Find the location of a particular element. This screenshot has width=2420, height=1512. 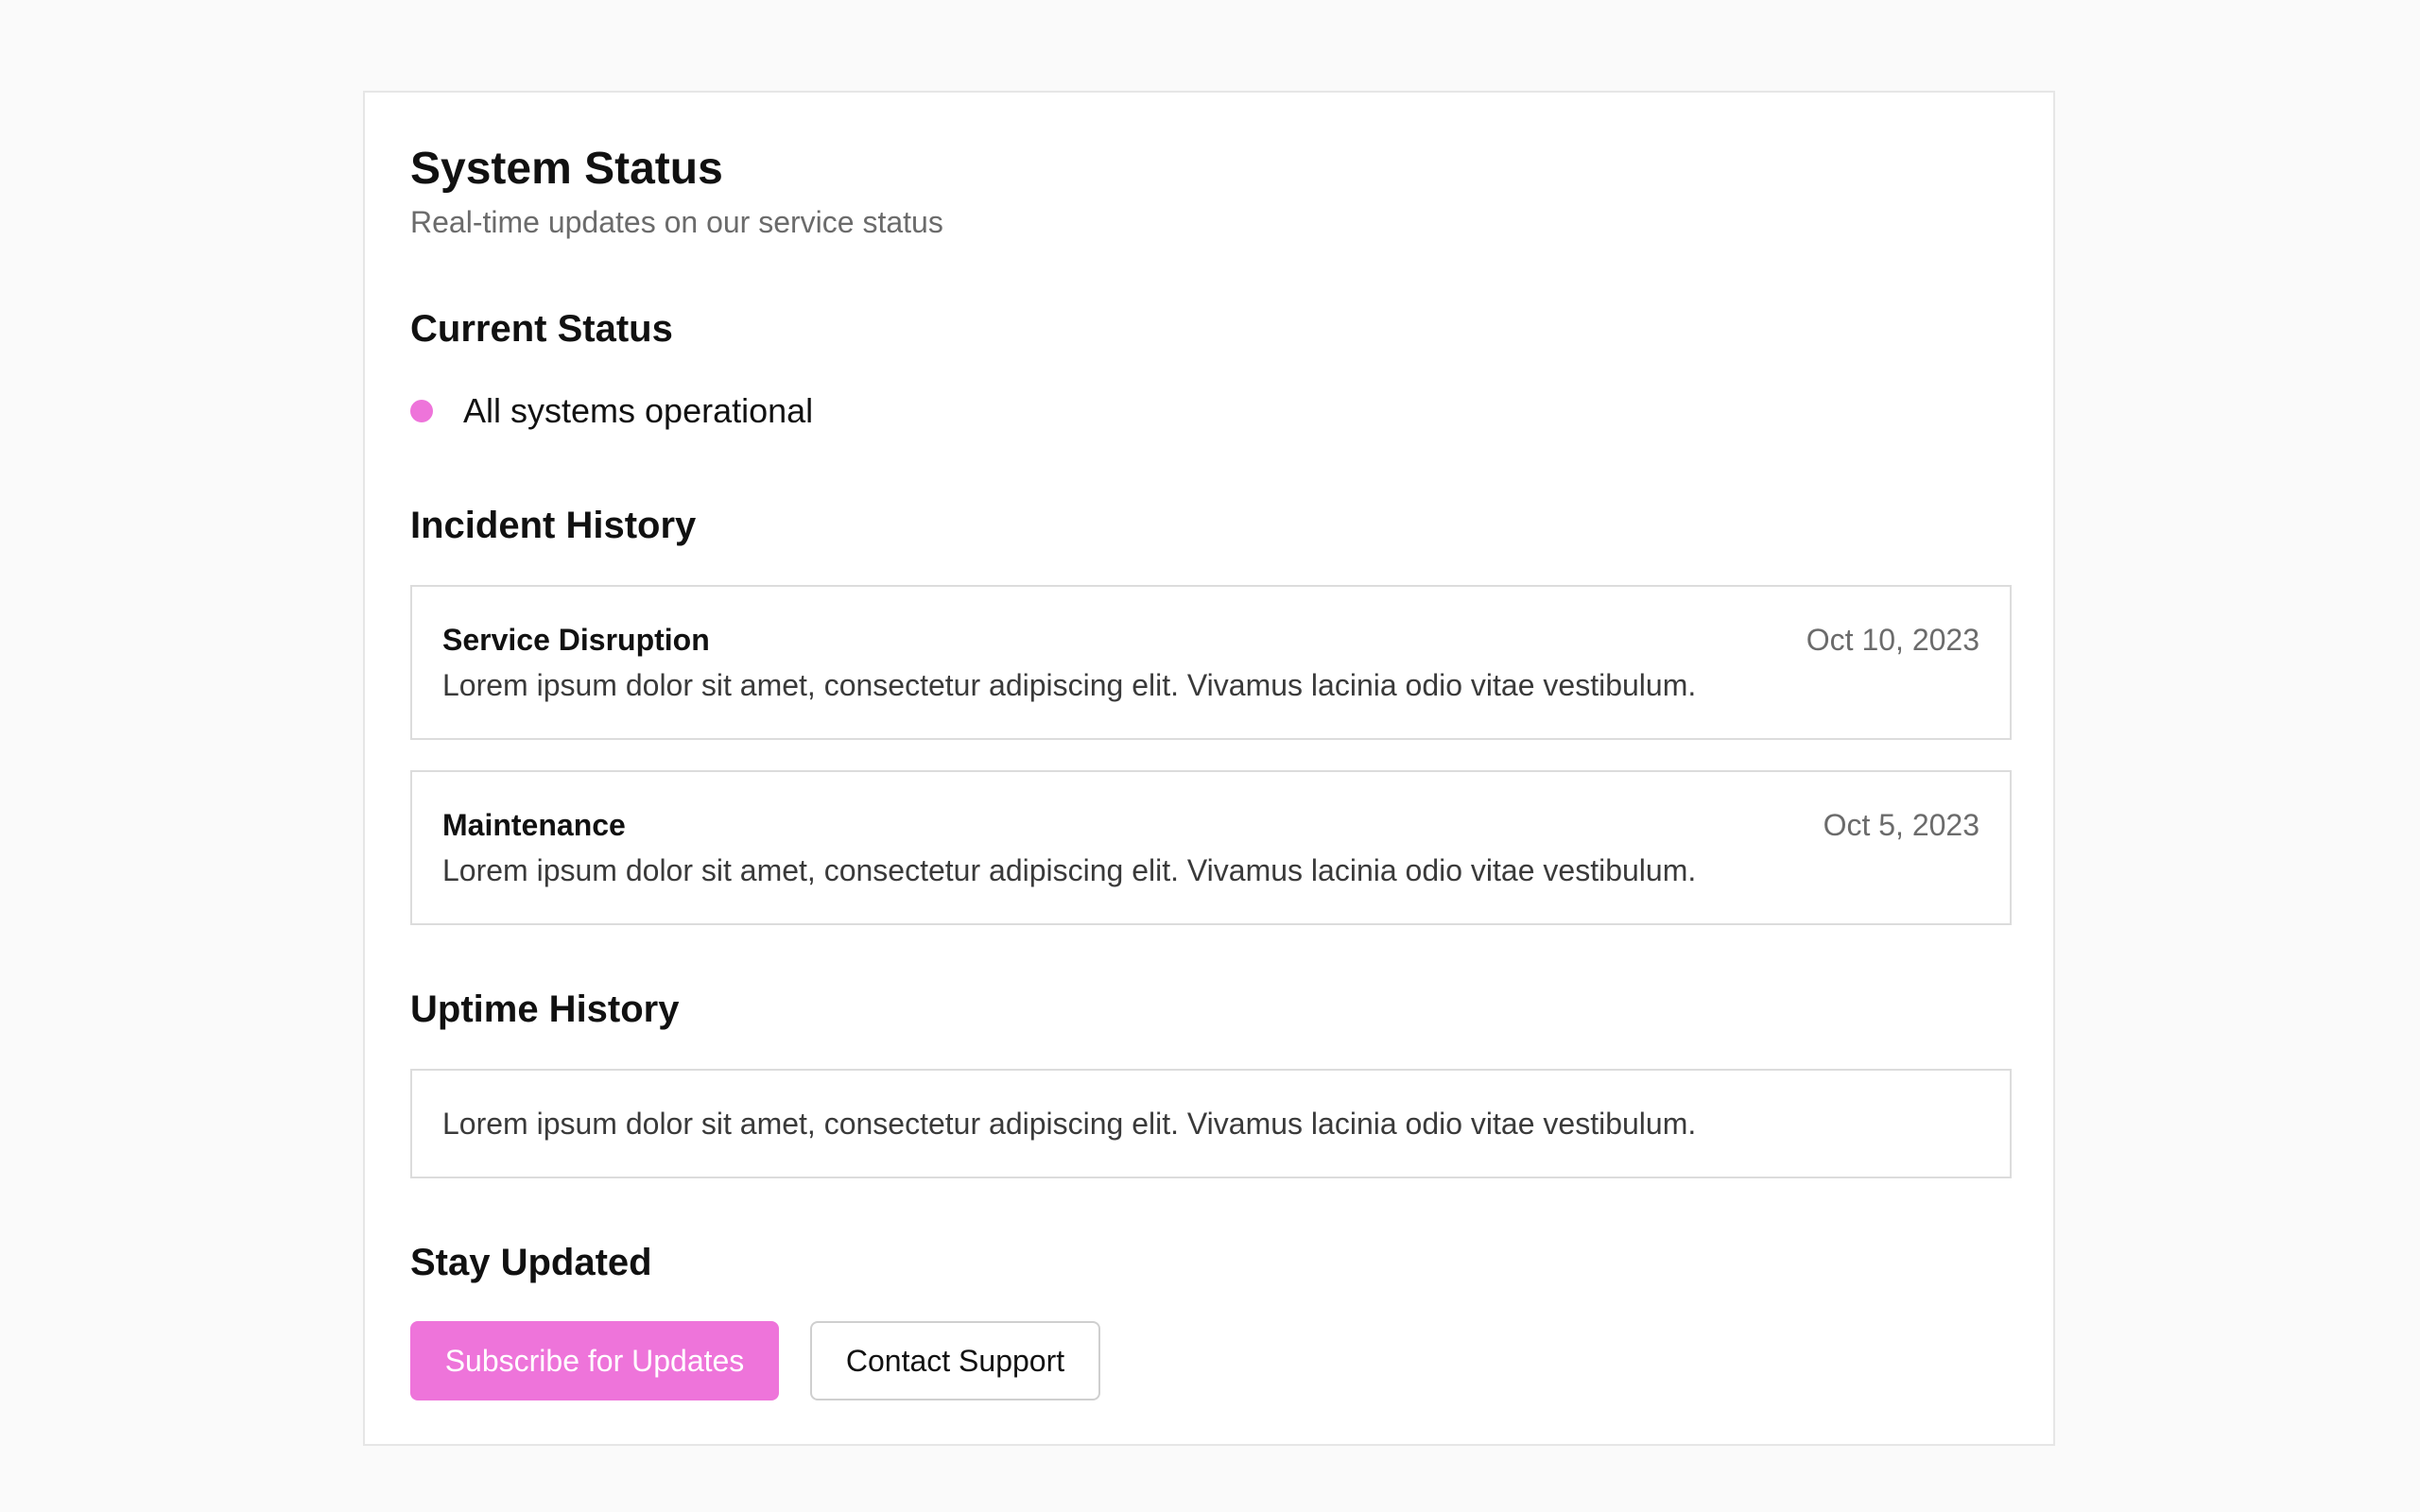

status-text: All systems operational is located at coordinates (639, 410).